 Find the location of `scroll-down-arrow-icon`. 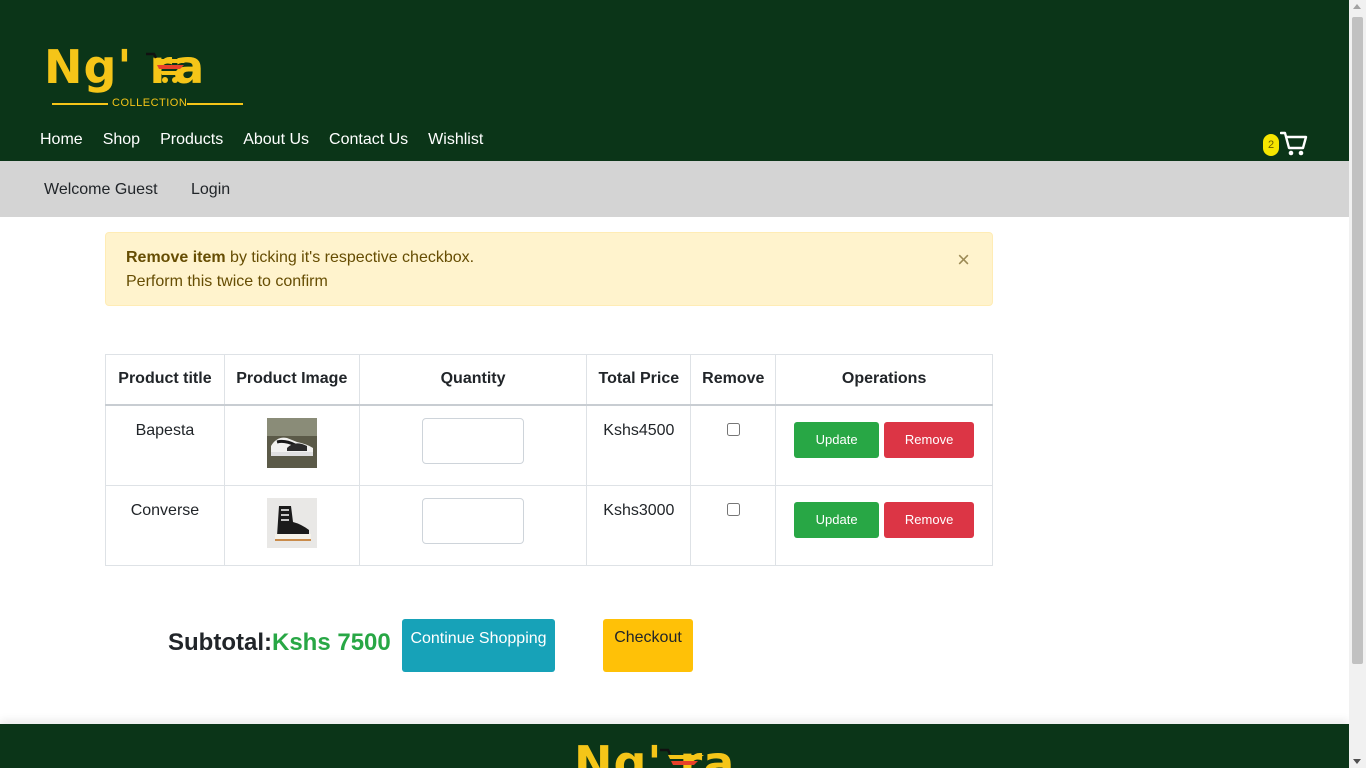

scroll-down-arrow-icon is located at coordinates (1357, 761).